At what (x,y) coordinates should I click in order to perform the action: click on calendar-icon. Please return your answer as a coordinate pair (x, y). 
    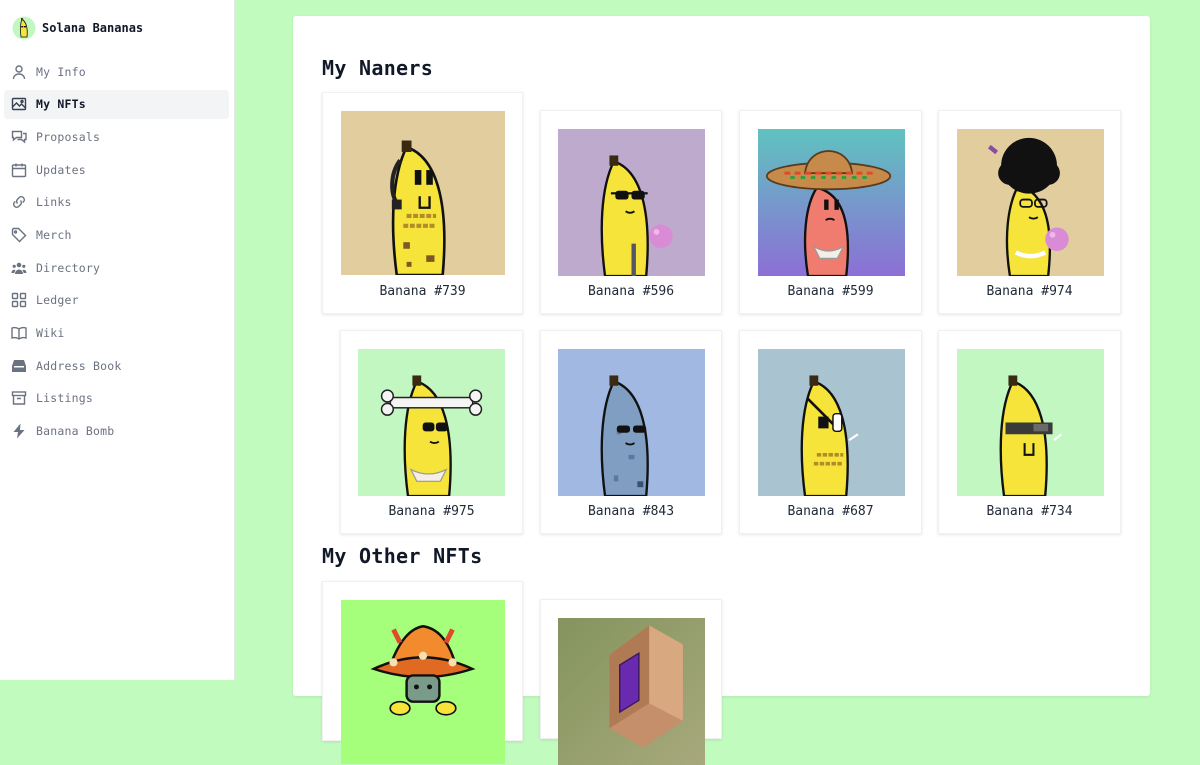
    Looking at the image, I should click on (19, 170).